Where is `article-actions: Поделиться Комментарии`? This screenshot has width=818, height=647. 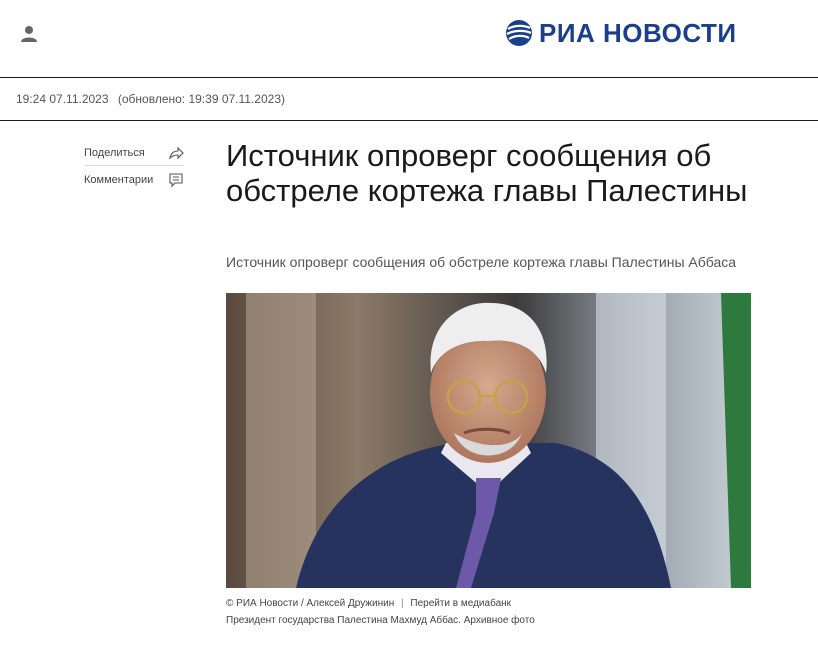 article-actions: Поделиться Комментарии is located at coordinates (134, 166).